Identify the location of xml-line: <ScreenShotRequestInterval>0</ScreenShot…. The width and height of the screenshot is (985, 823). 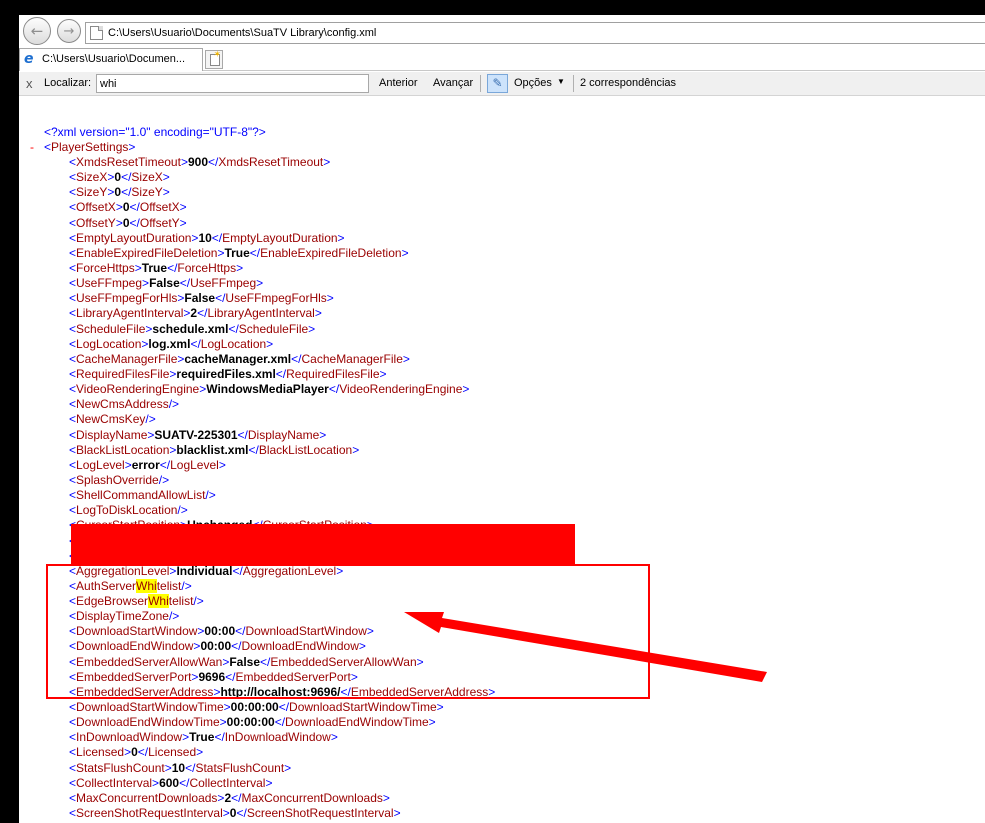
(235, 813).